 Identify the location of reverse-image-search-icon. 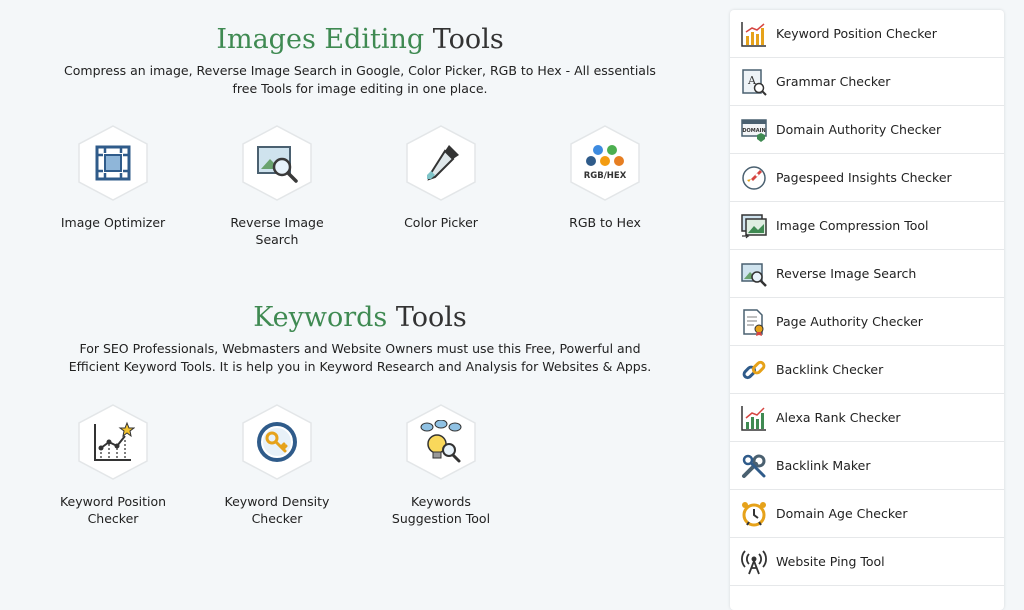
(277, 164).